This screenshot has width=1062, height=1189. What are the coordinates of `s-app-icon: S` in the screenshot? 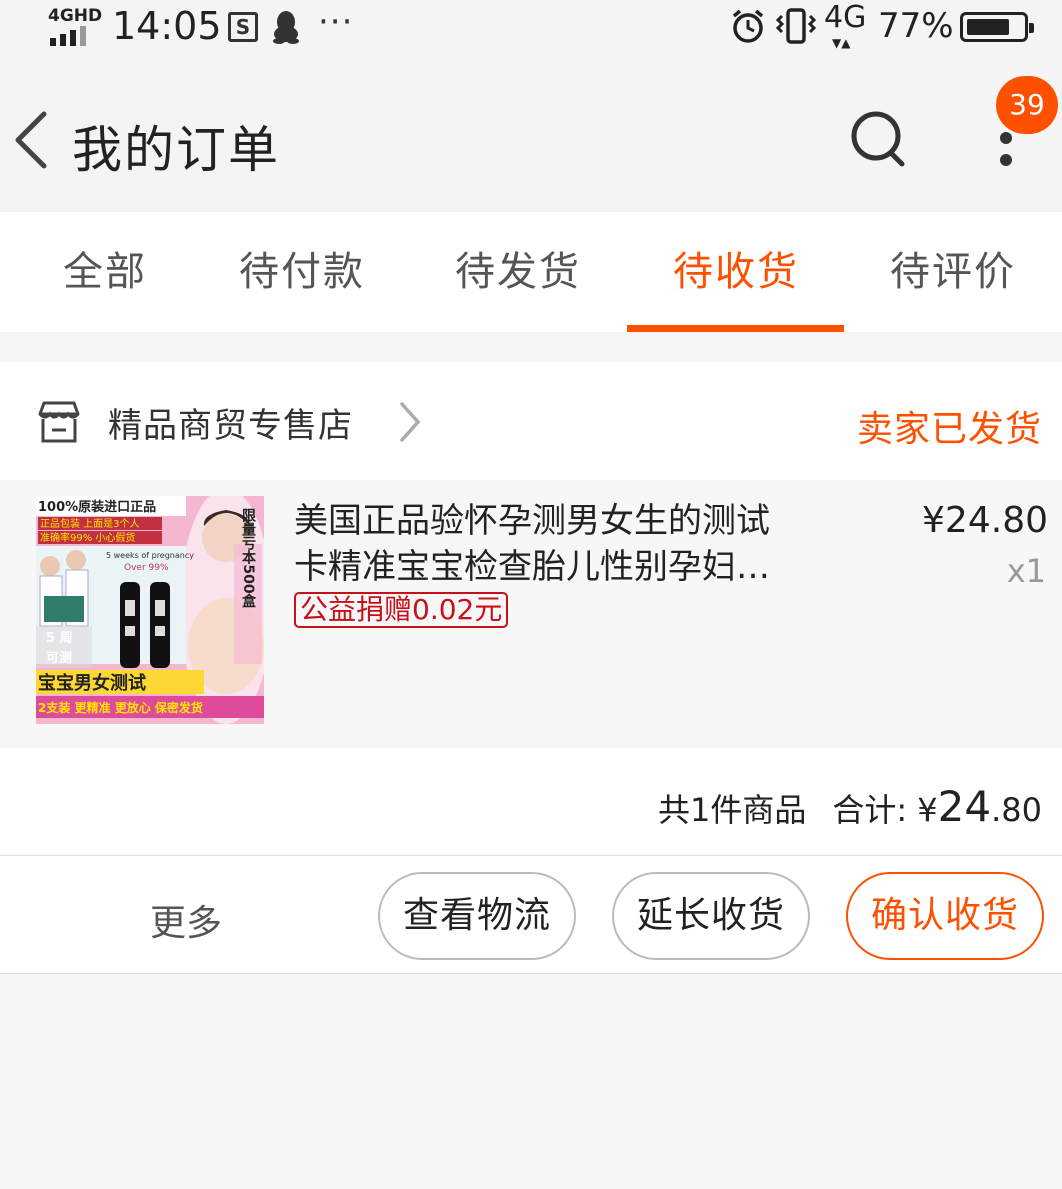 It's located at (243, 27).